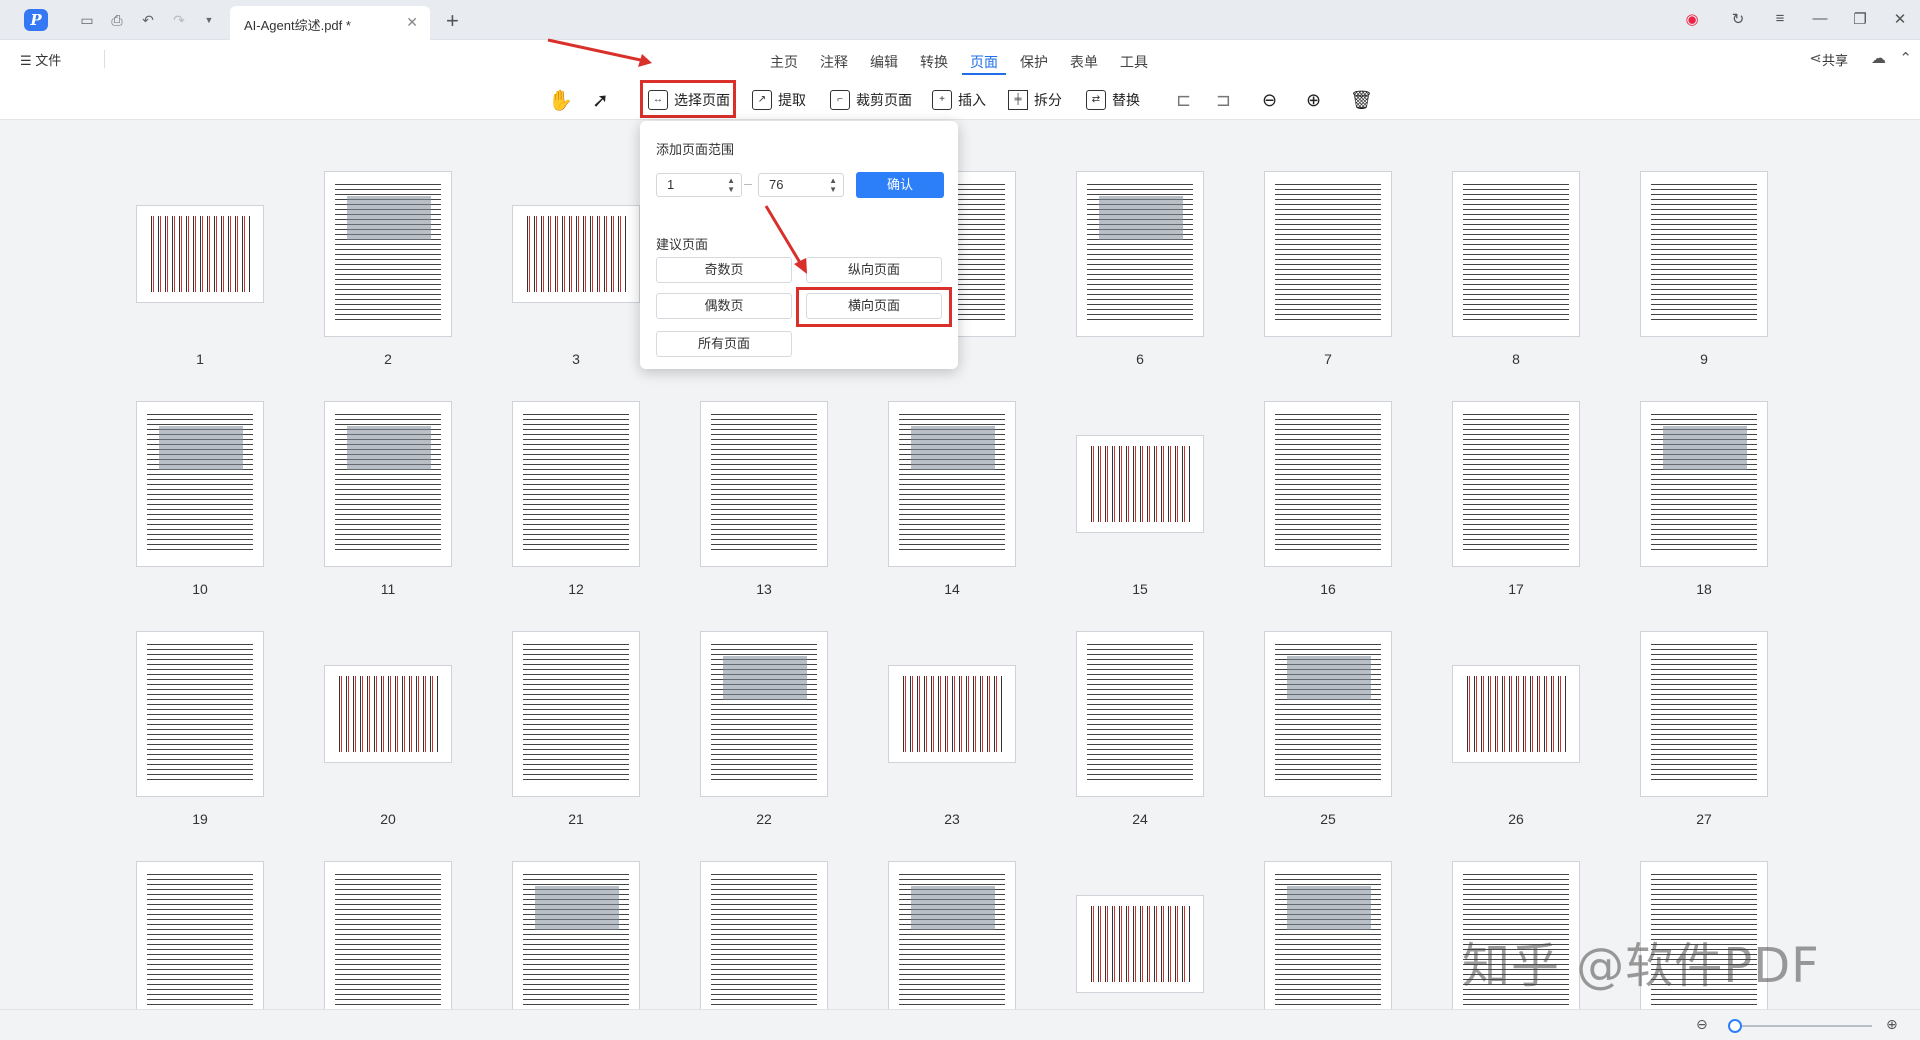 This screenshot has height=1040, width=1920. I want to click on share-icon: ⋖, so click(1815, 58).